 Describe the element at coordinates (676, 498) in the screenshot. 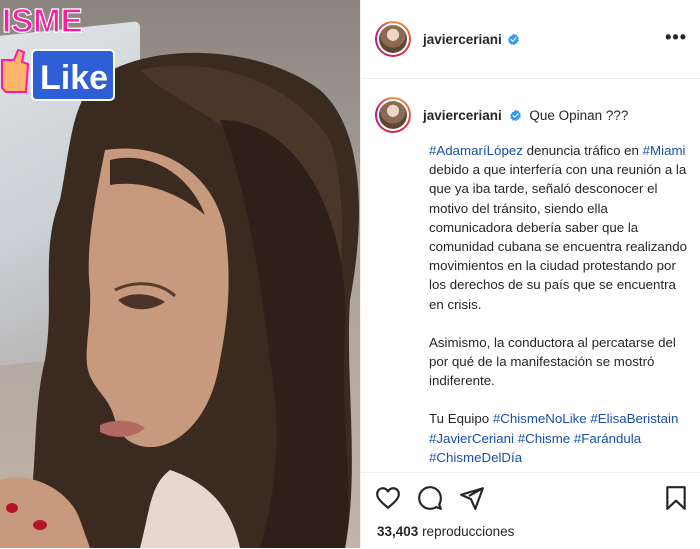

I see `bookmark-icon` at that location.